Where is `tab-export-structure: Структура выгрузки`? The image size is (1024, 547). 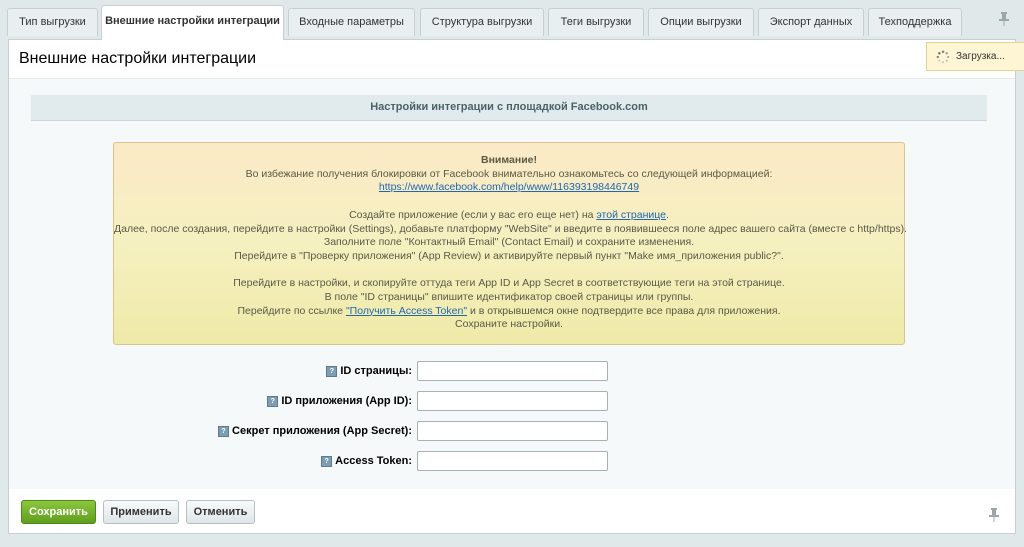
tab-export-structure: Структура выгрузки is located at coordinates (482, 22).